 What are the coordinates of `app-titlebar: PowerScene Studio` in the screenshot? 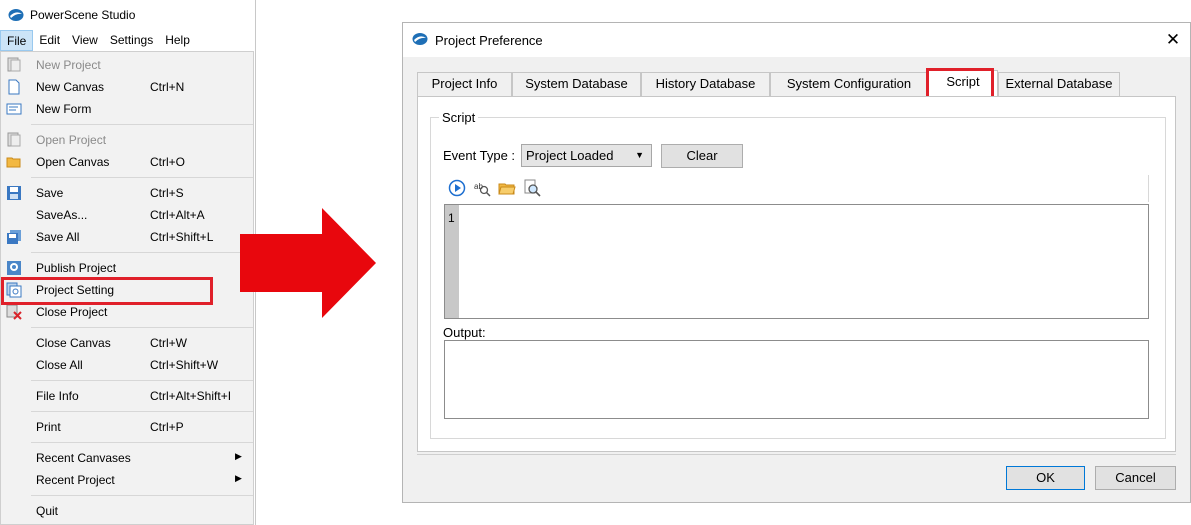 It's located at (128, 15).